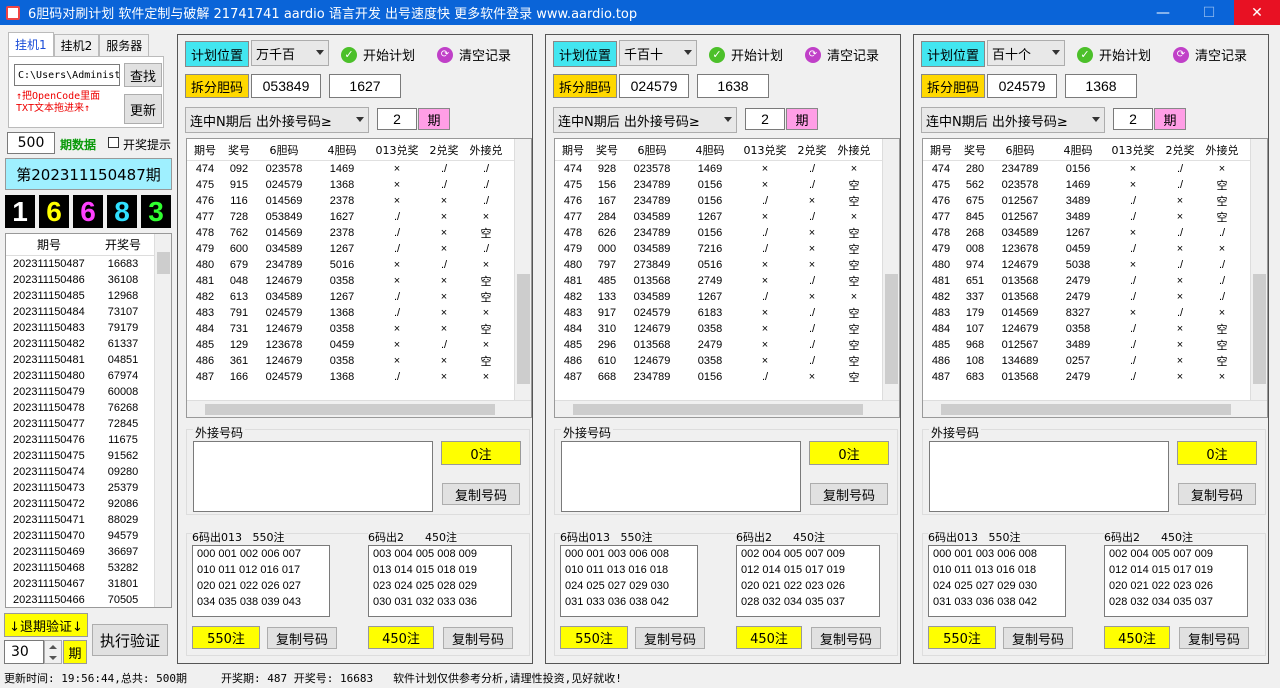  What do you see at coordinates (124, 45) in the screenshot?
I see `tab-server: 服务器` at bounding box center [124, 45].